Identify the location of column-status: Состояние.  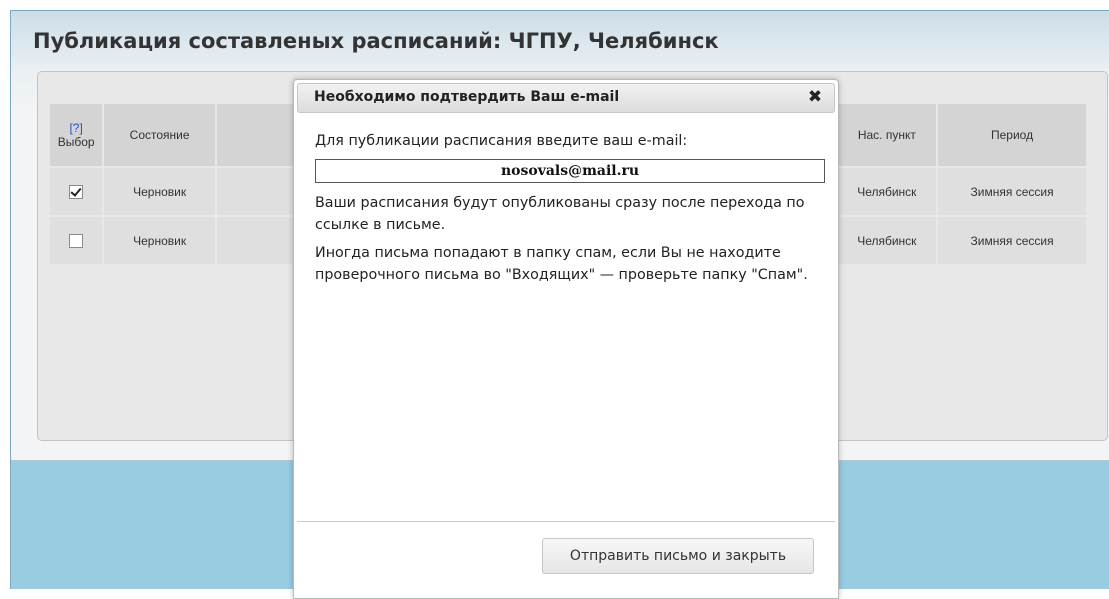
(159, 135).